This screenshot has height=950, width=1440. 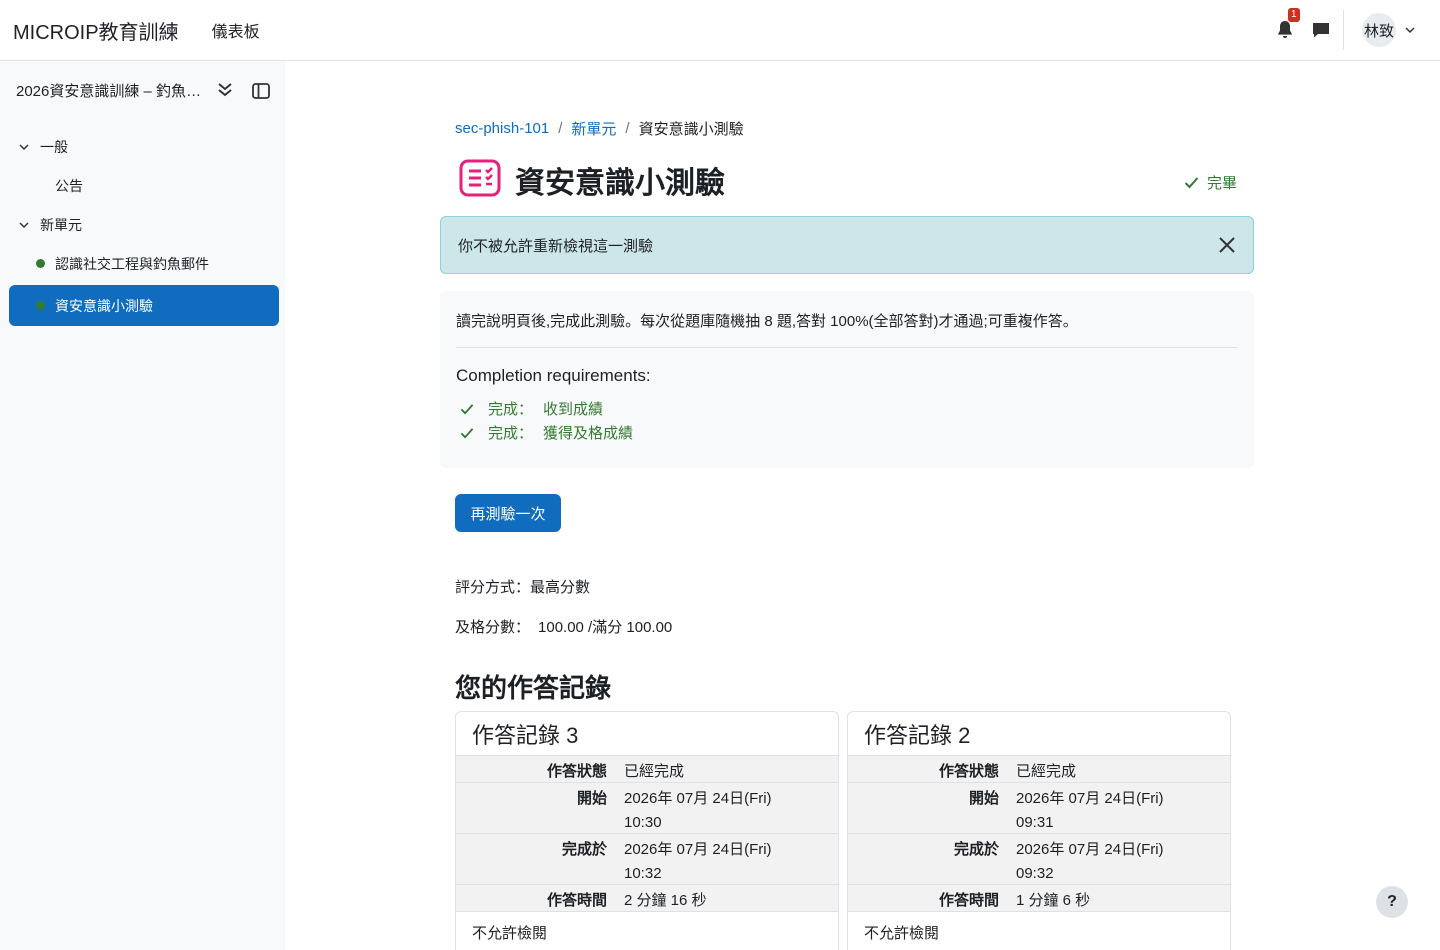 What do you see at coordinates (1286, 25) in the screenshot?
I see `notifications-button: 1` at bounding box center [1286, 25].